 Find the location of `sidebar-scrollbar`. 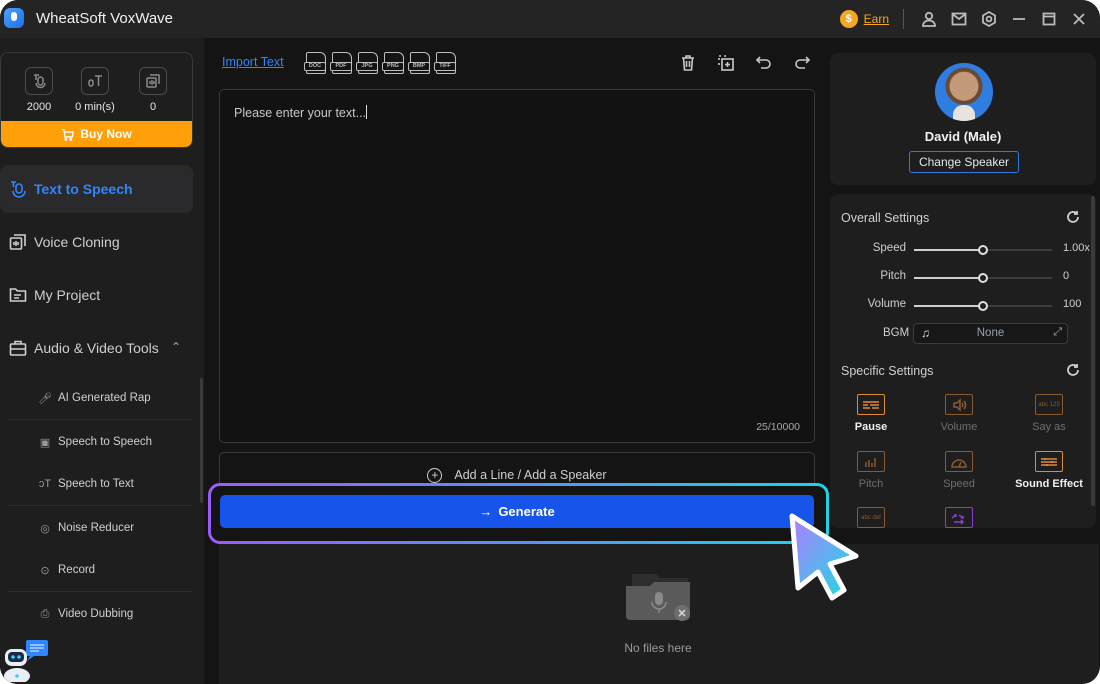

sidebar-scrollbar is located at coordinates (201, 440).